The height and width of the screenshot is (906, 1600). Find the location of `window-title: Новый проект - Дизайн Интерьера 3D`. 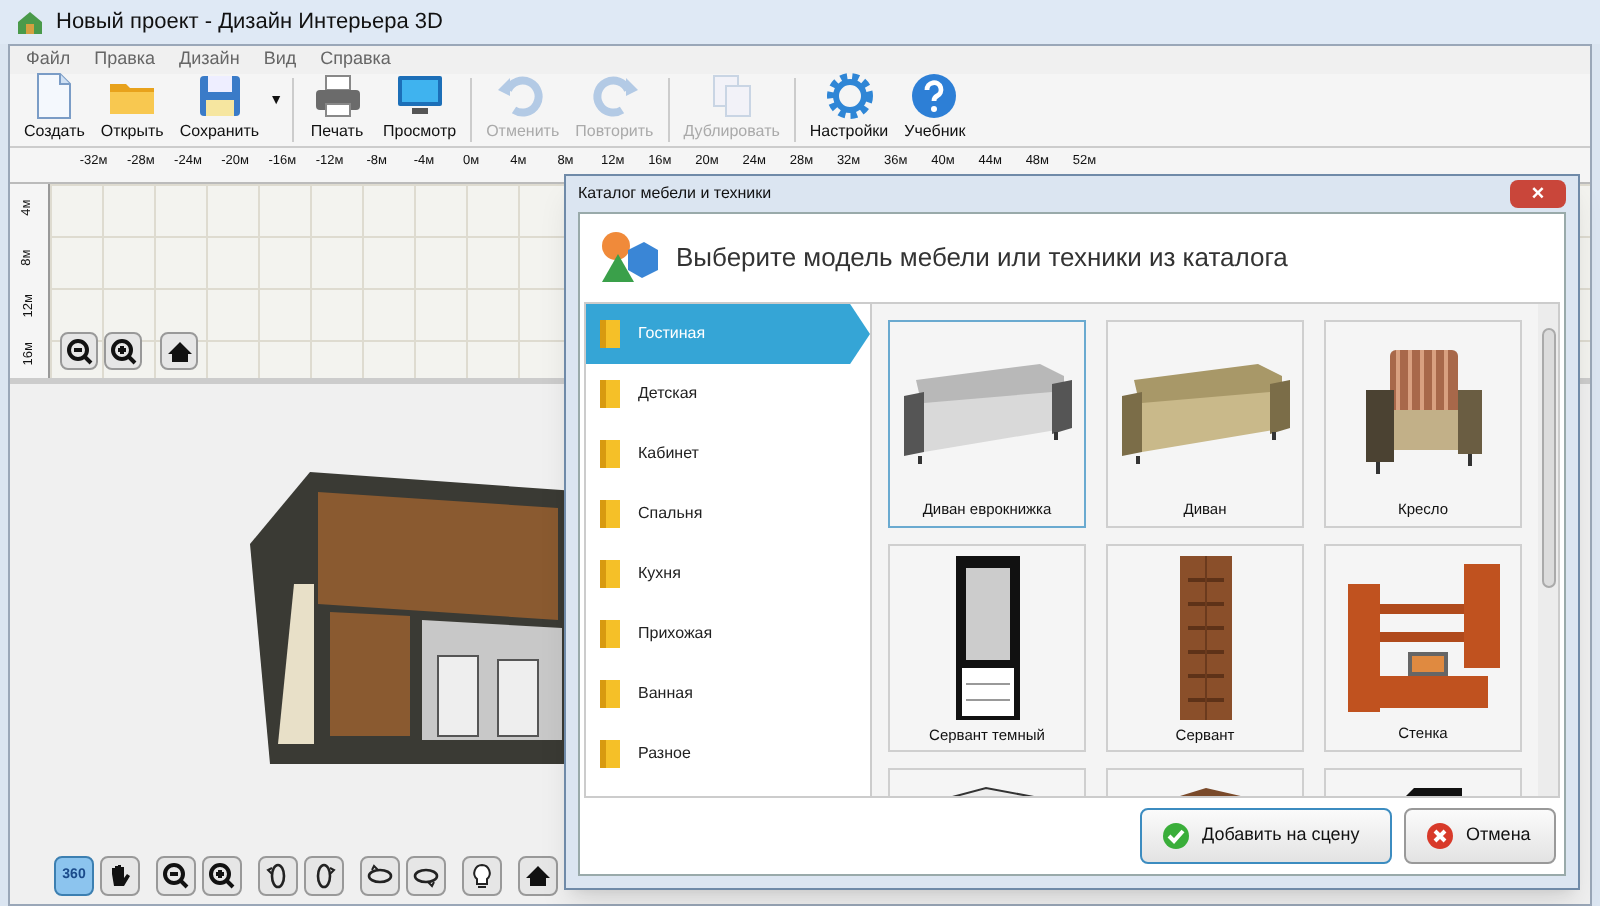

window-title: Новый проект - Дизайн Интерьера 3D is located at coordinates (249, 22).